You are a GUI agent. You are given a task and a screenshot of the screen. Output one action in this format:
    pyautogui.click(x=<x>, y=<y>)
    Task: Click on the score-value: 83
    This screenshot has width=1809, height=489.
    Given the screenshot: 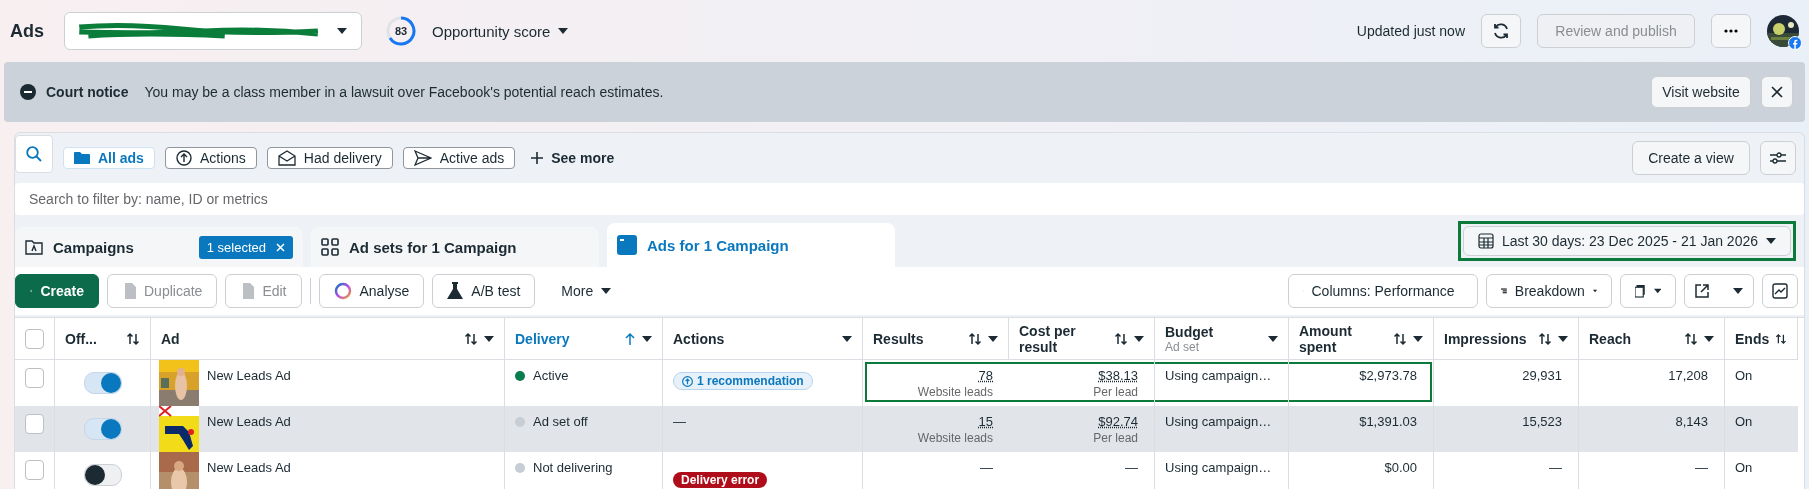 What is the action you would take?
    pyautogui.click(x=401, y=31)
    